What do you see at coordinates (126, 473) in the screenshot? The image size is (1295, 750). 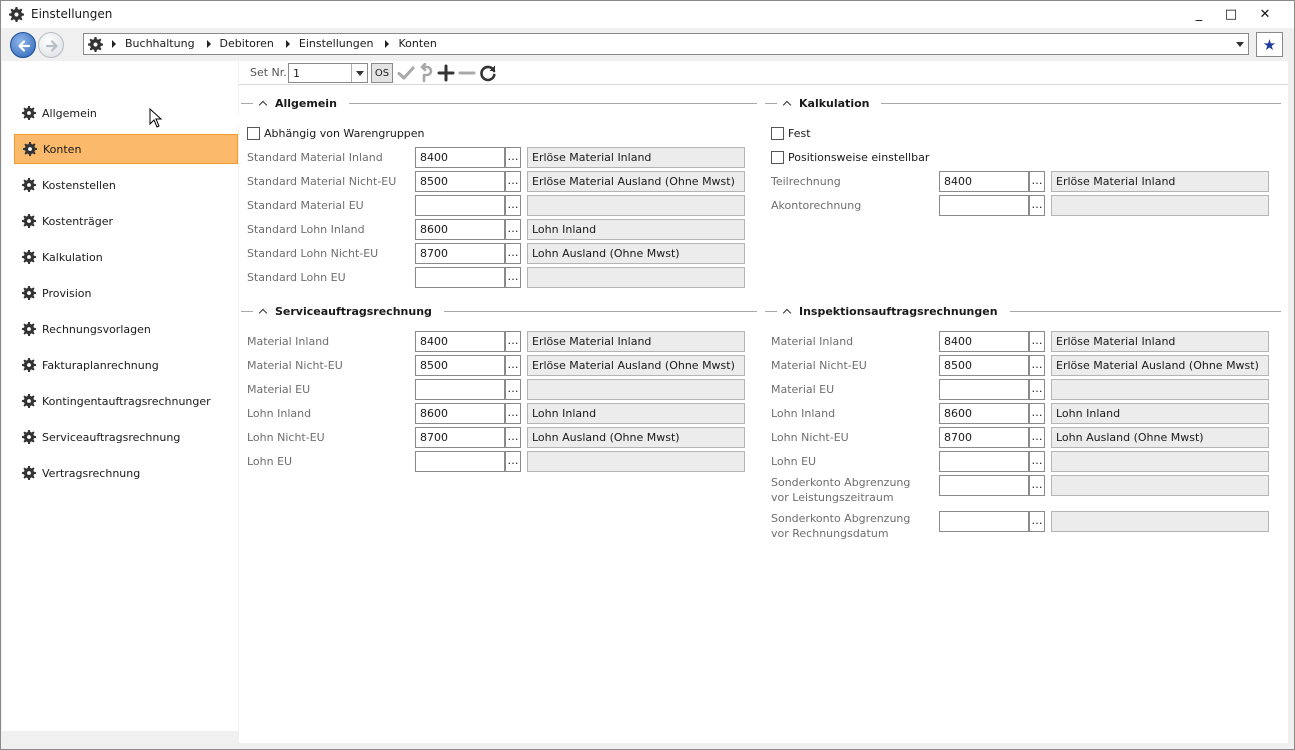 I see `sidebar-item-vertragsrechnung: Vertragsrechnung` at bounding box center [126, 473].